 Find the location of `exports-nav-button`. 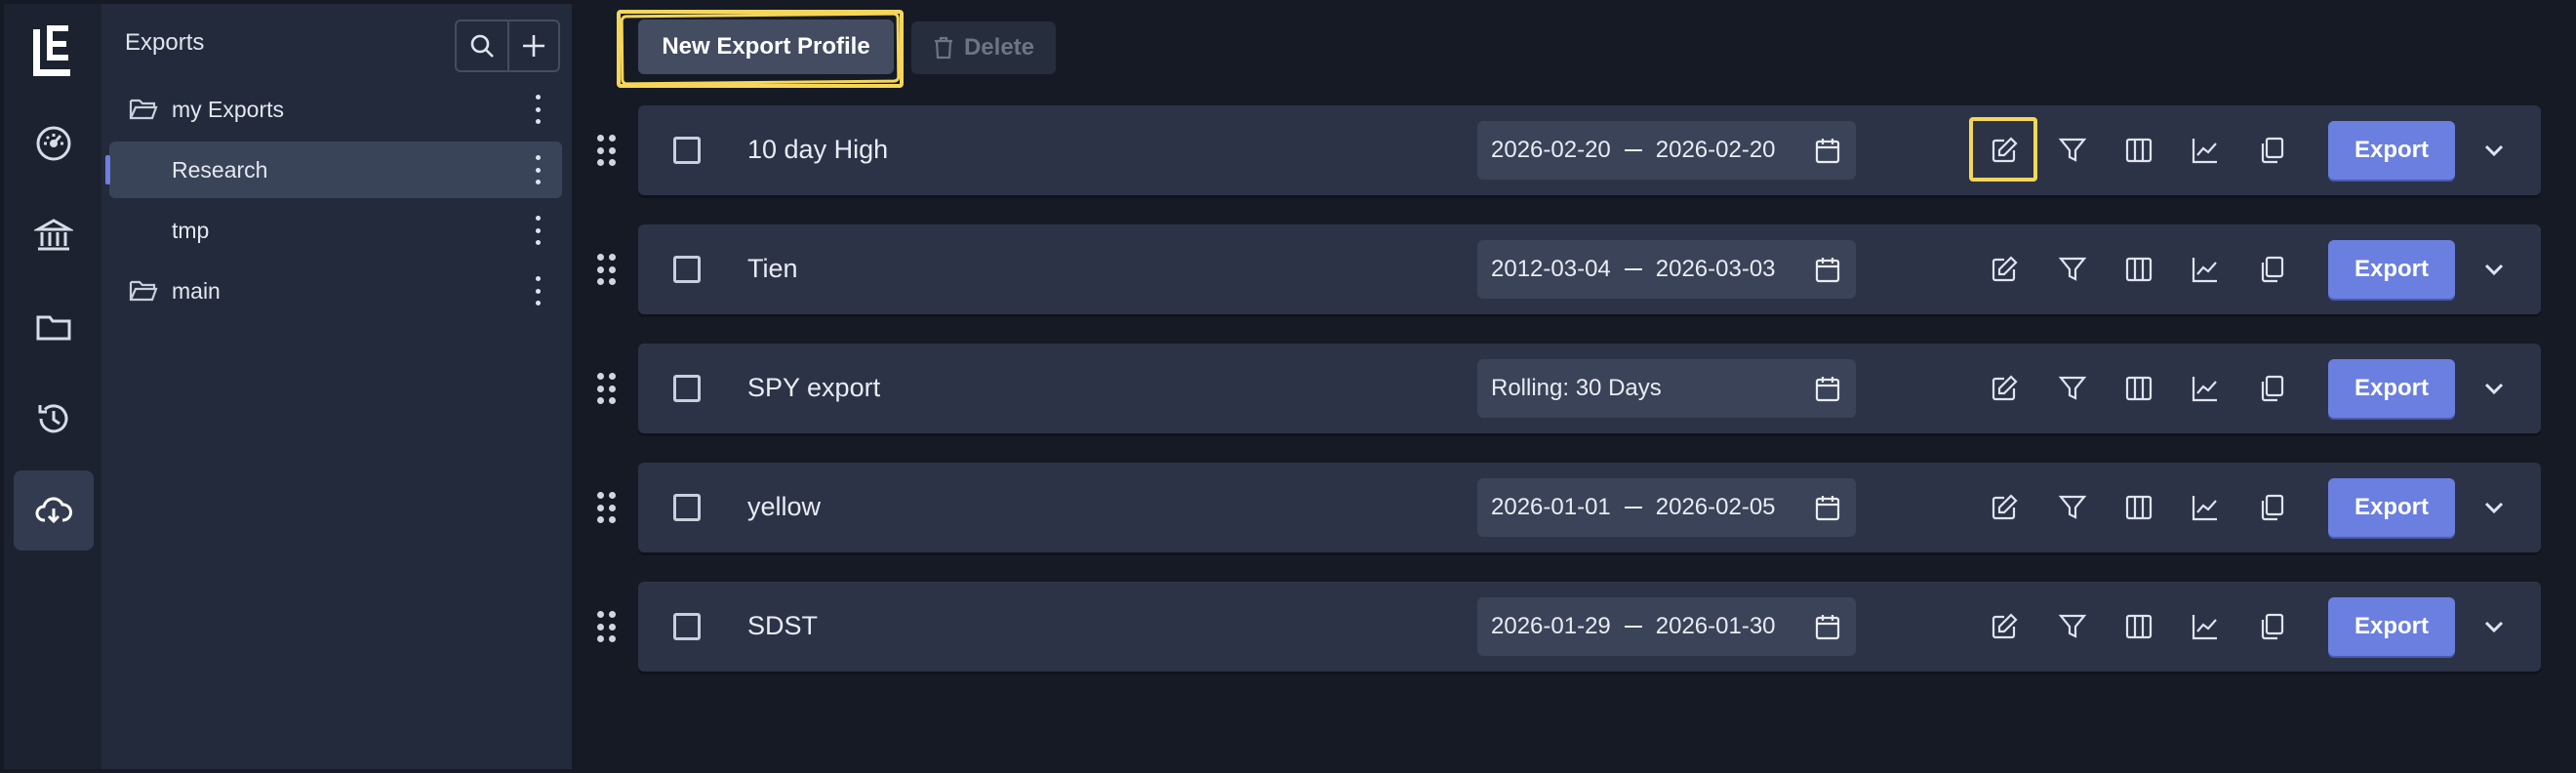

exports-nav-button is located at coordinates (54, 510).